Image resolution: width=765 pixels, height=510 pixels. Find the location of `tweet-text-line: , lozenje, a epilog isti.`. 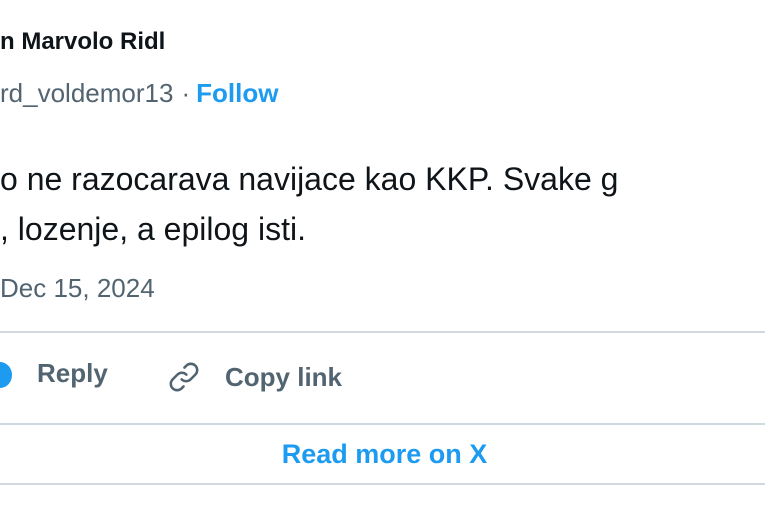

tweet-text-line: , lozenje, a epilog isti. is located at coordinates (153, 229).